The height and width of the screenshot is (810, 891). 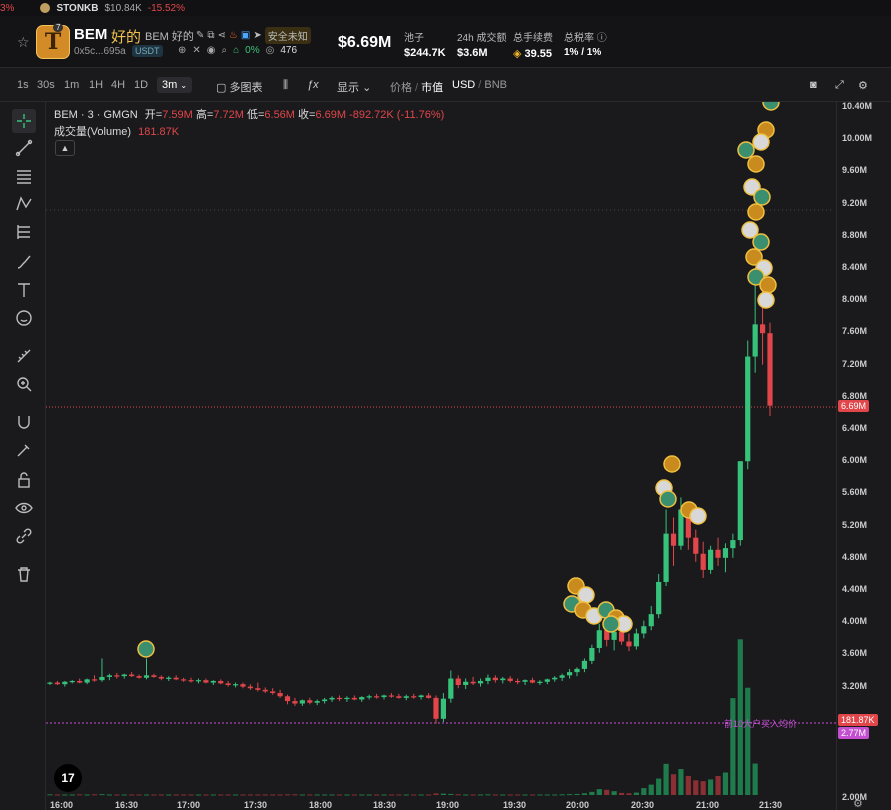 I want to click on fib-icon, so click(x=24, y=232).